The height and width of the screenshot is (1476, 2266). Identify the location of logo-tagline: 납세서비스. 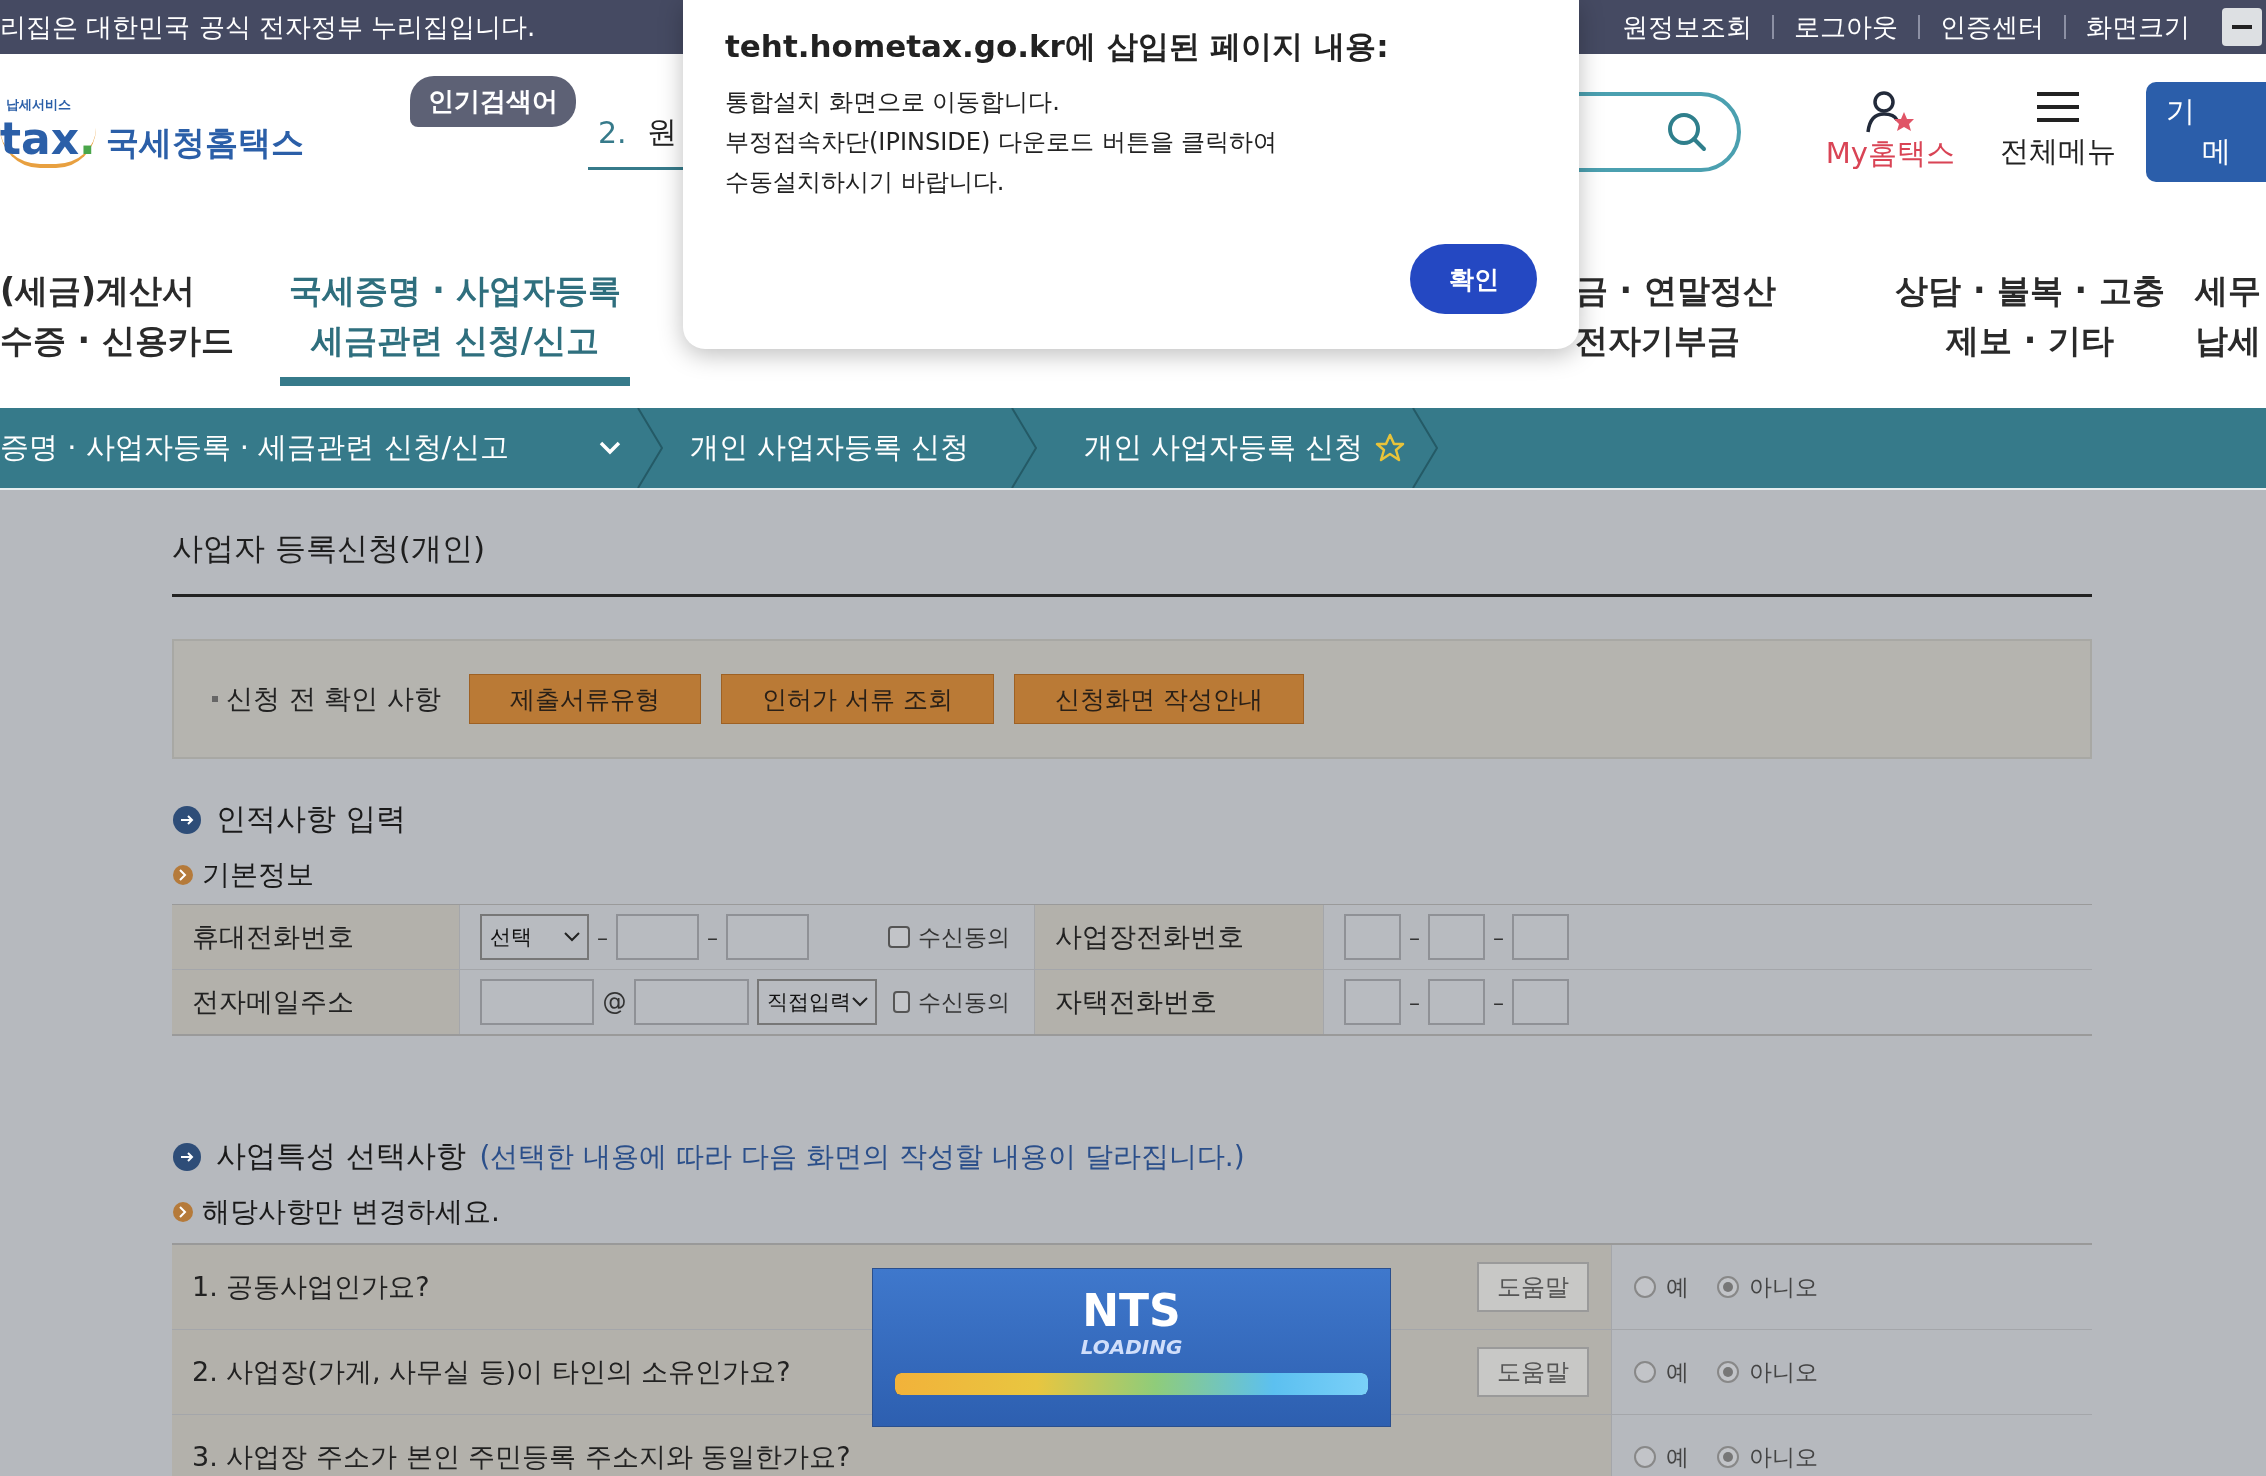
(39, 105).